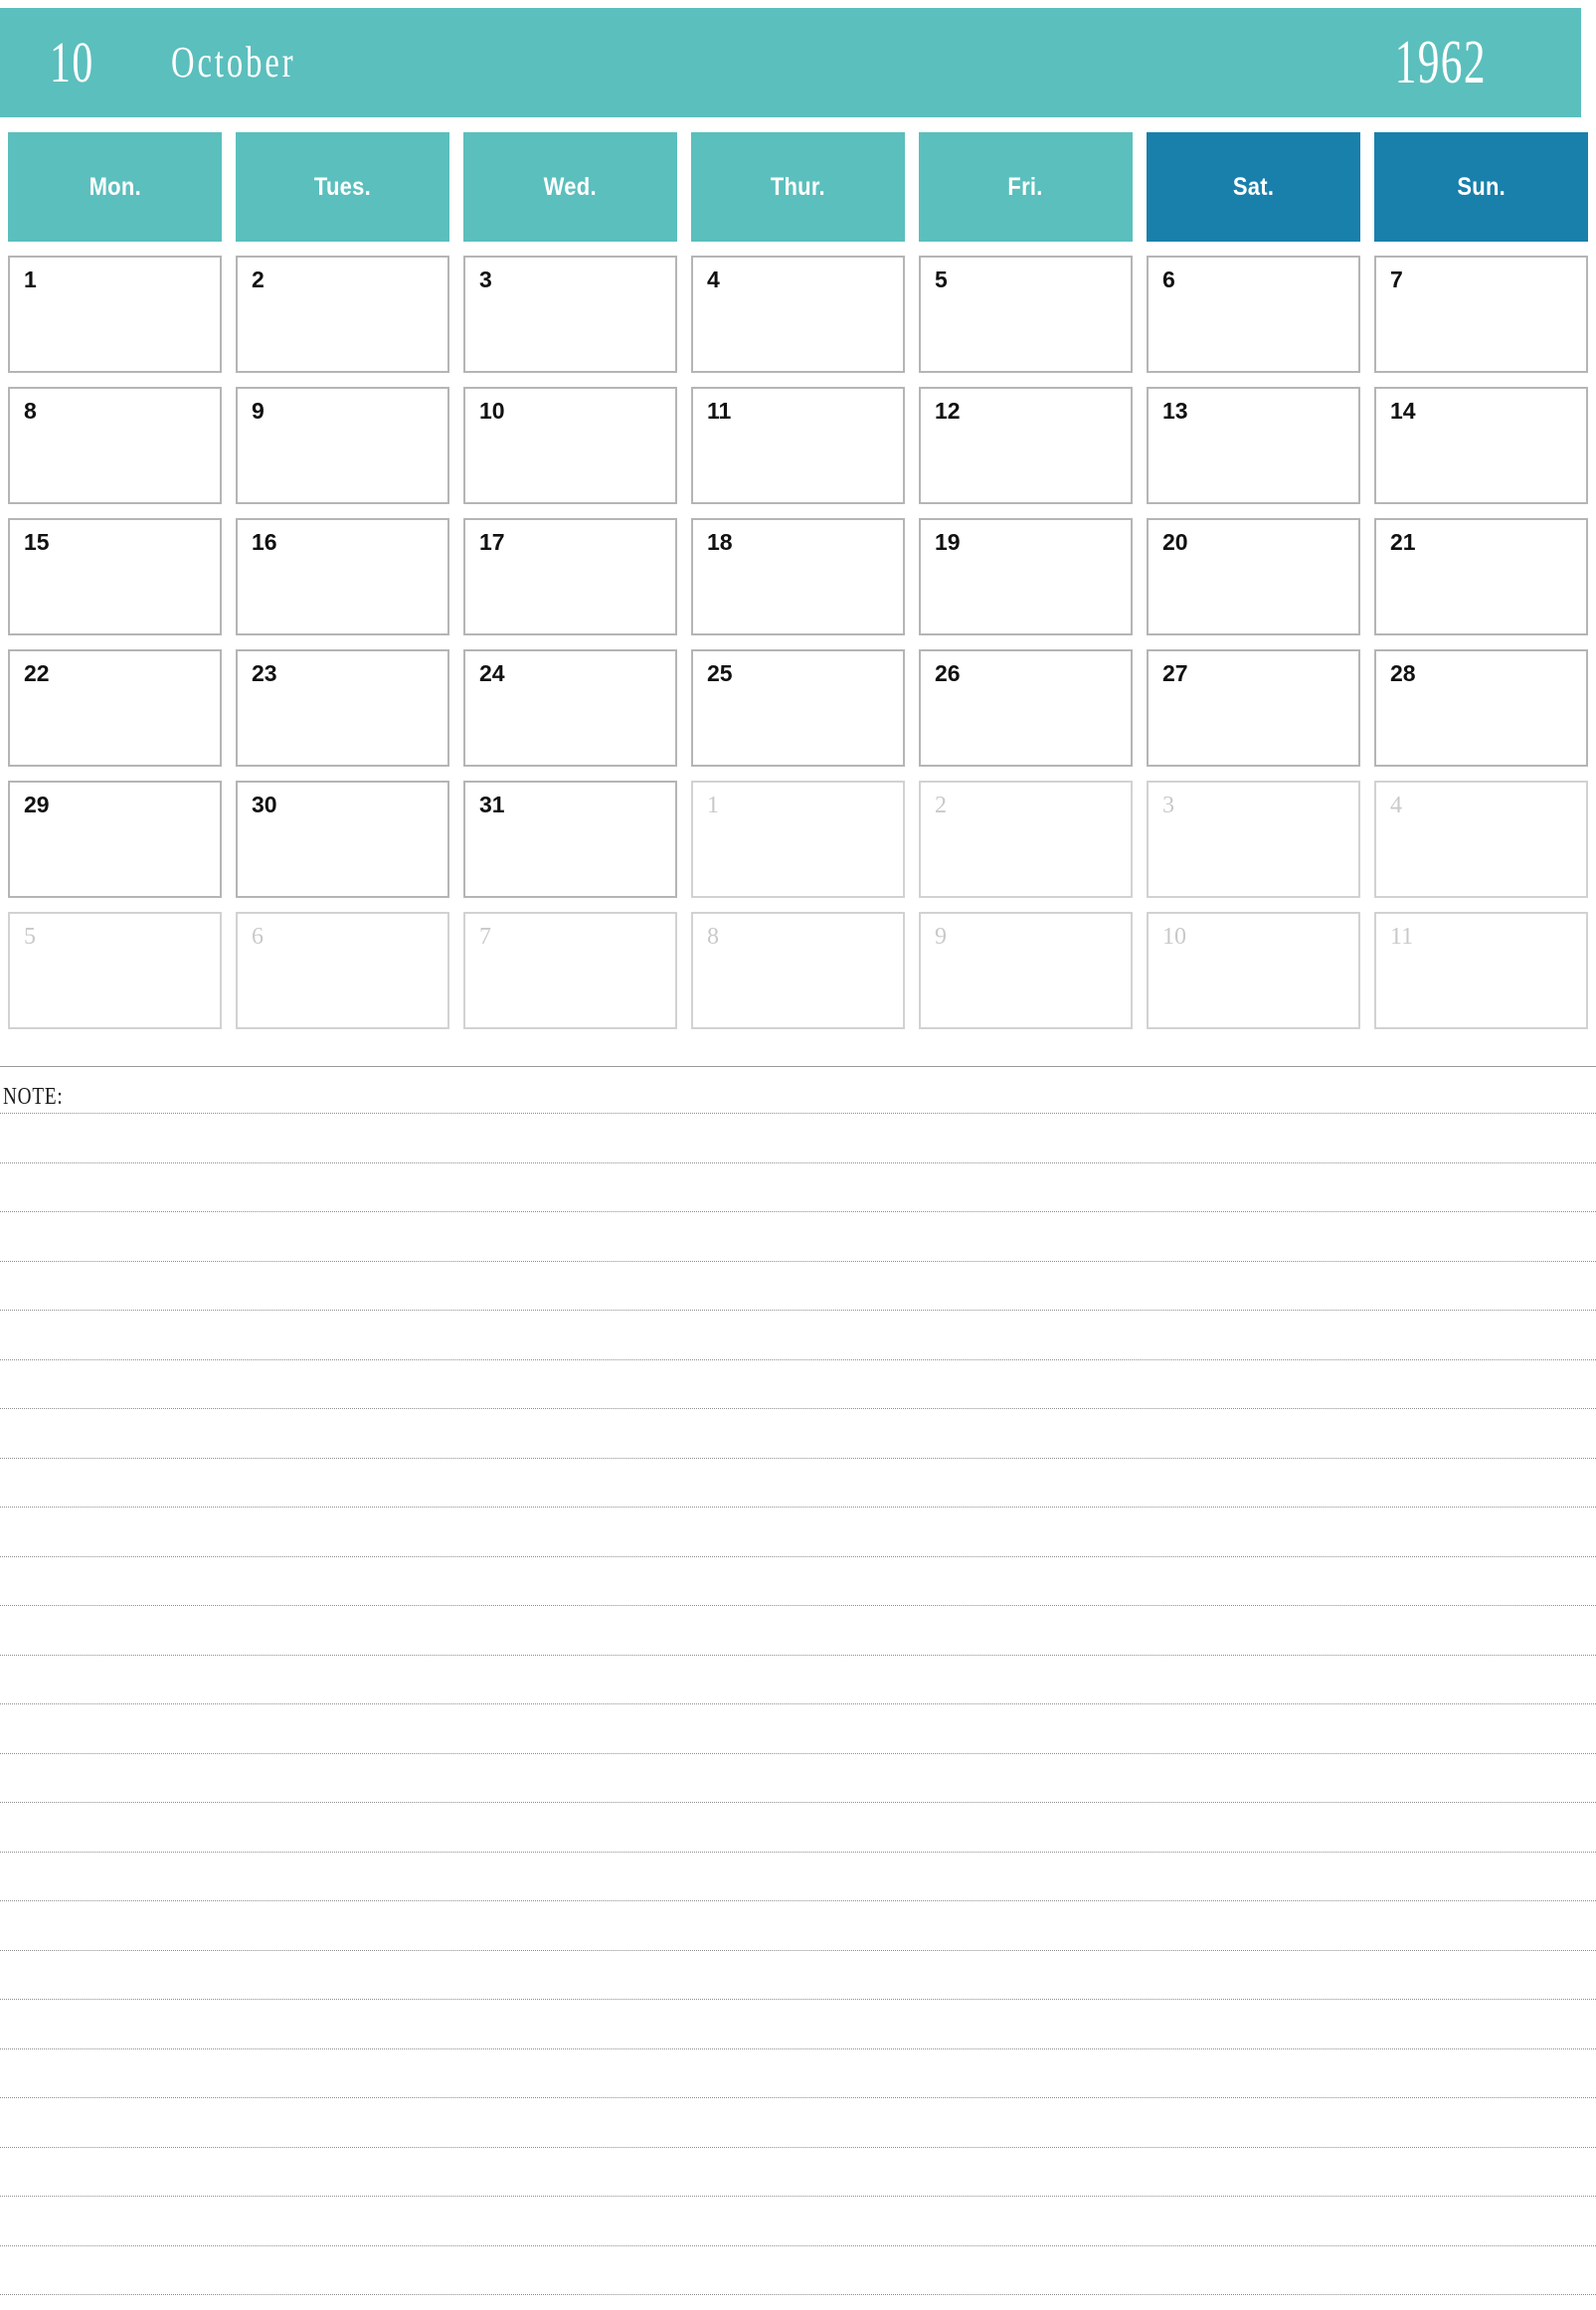 This screenshot has width=1596, height=2310. What do you see at coordinates (1254, 187) in the screenshot?
I see `weekday-header-sat: Sat.` at bounding box center [1254, 187].